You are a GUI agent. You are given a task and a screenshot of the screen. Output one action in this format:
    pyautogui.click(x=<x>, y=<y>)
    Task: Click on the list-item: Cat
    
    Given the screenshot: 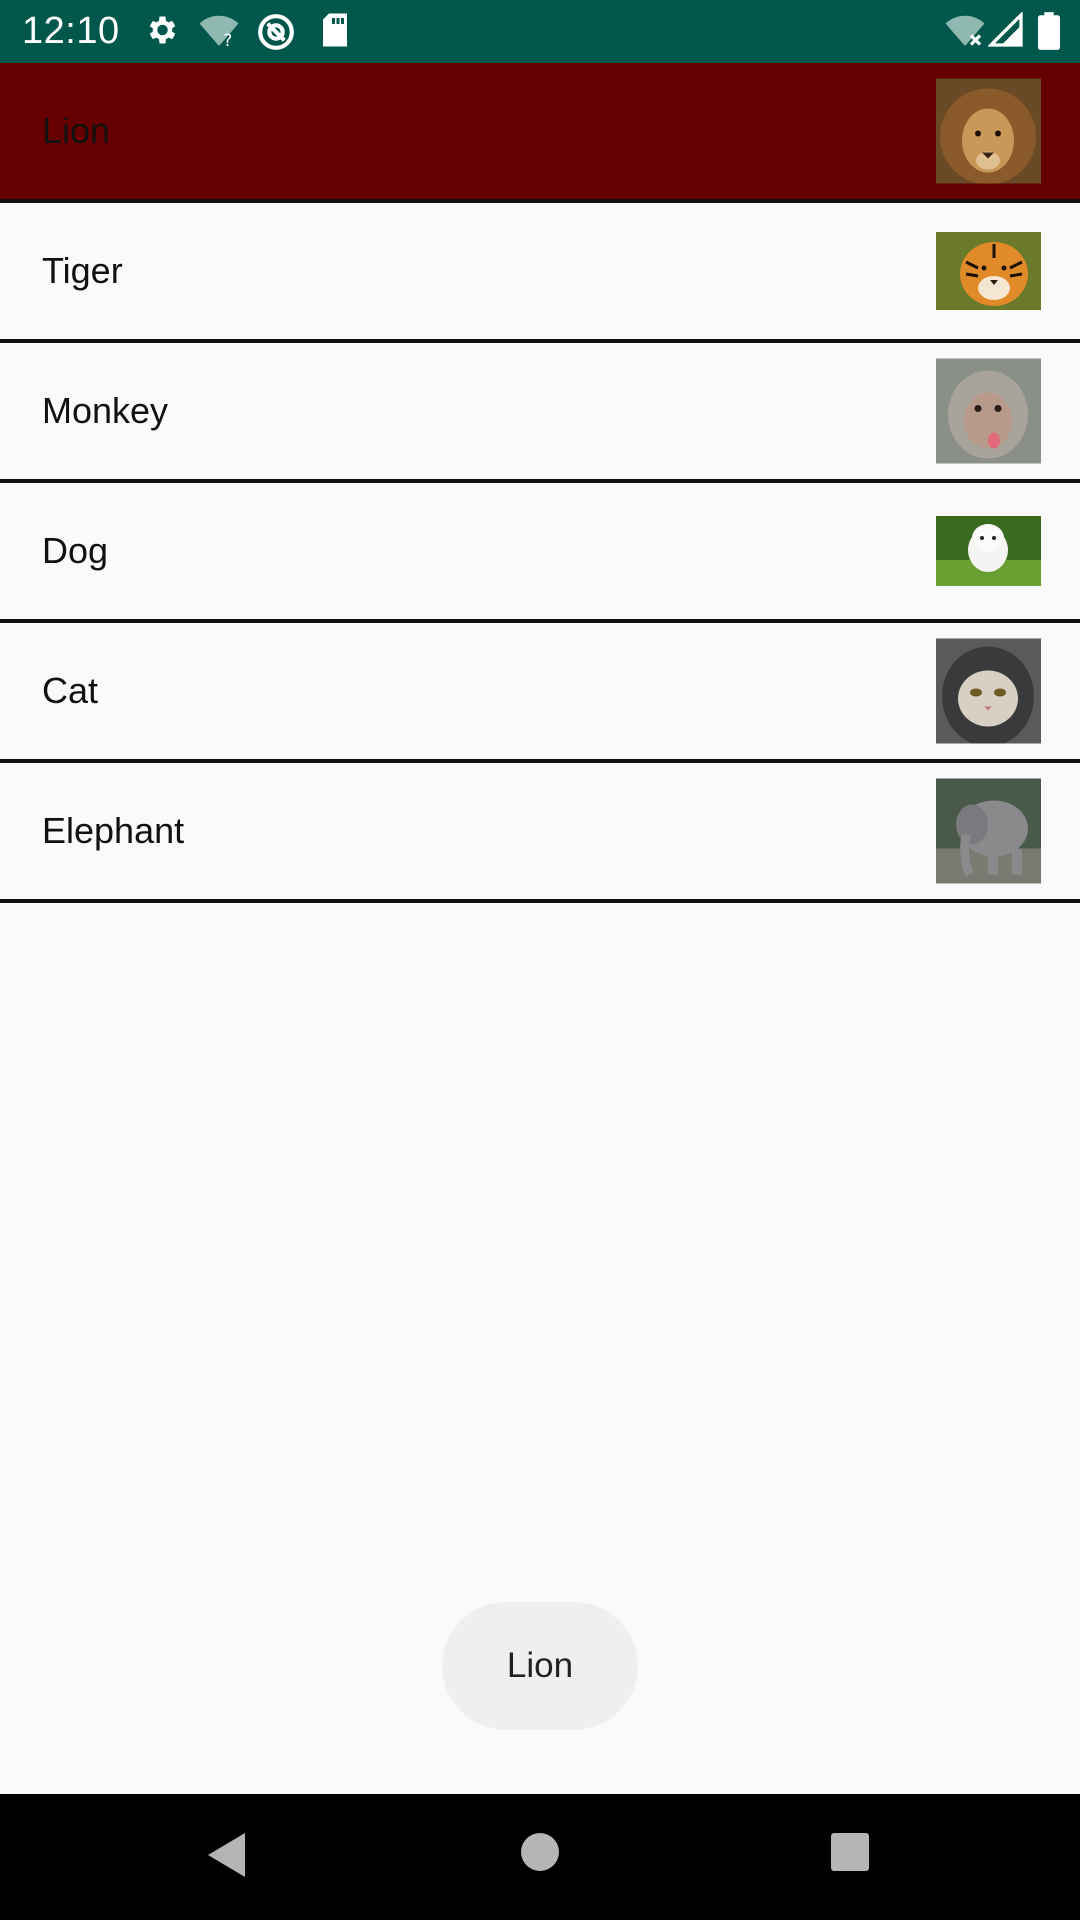 What is the action you would take?
    pyautogui.click(x=540, y=693)
    